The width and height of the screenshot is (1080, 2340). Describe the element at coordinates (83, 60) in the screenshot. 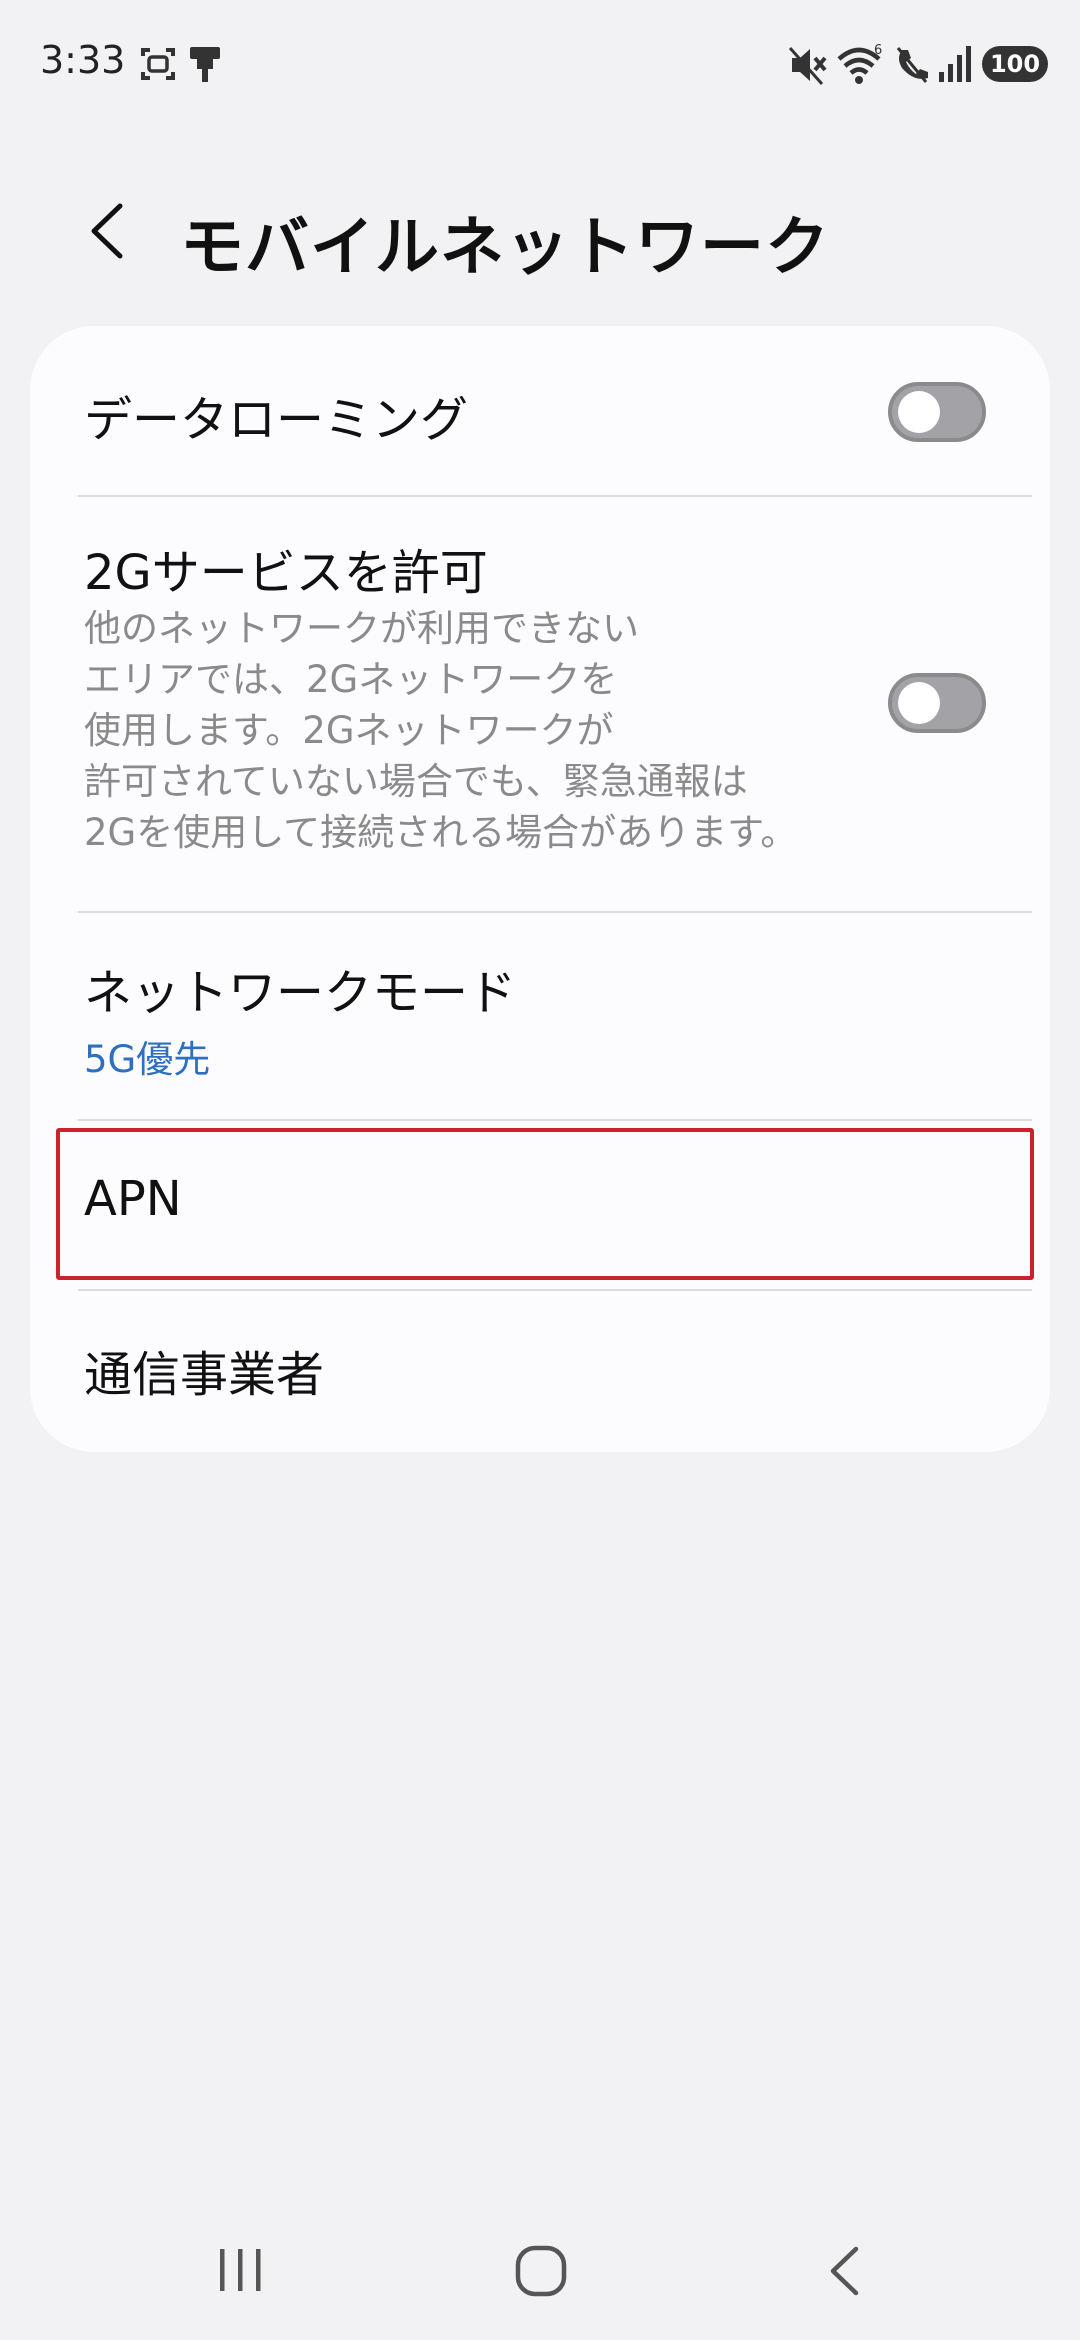

I see `status-time: 3:33` at that location.